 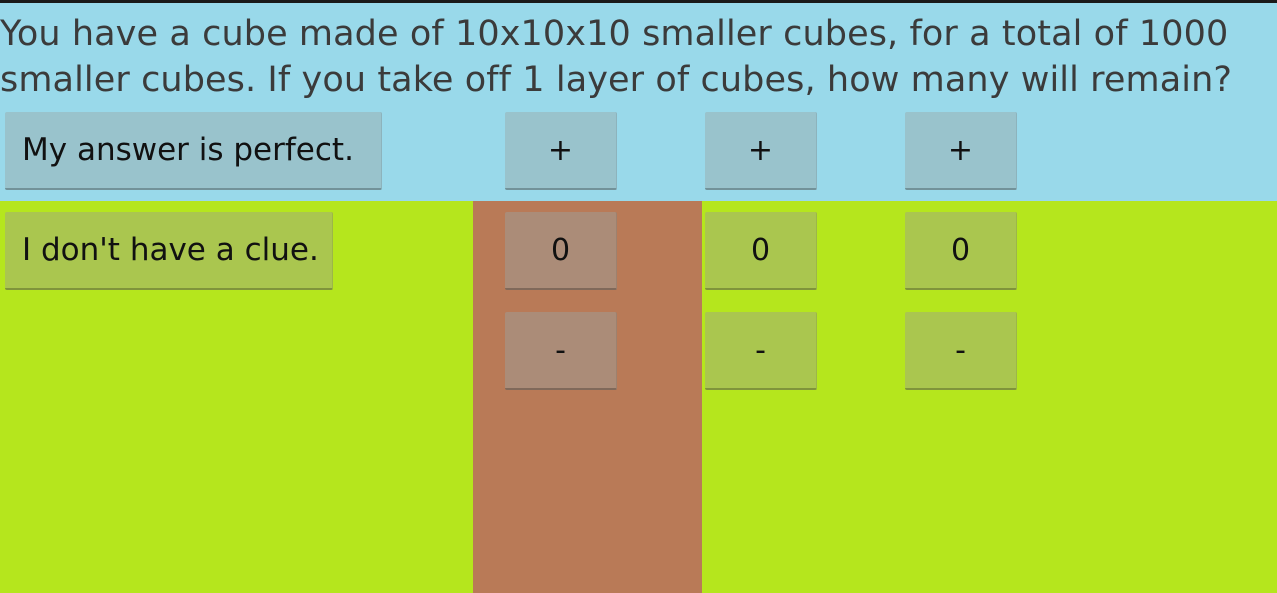 I want to click on dont-have-a-clue-button: I don't have a clue., so click(x=169, y=251).